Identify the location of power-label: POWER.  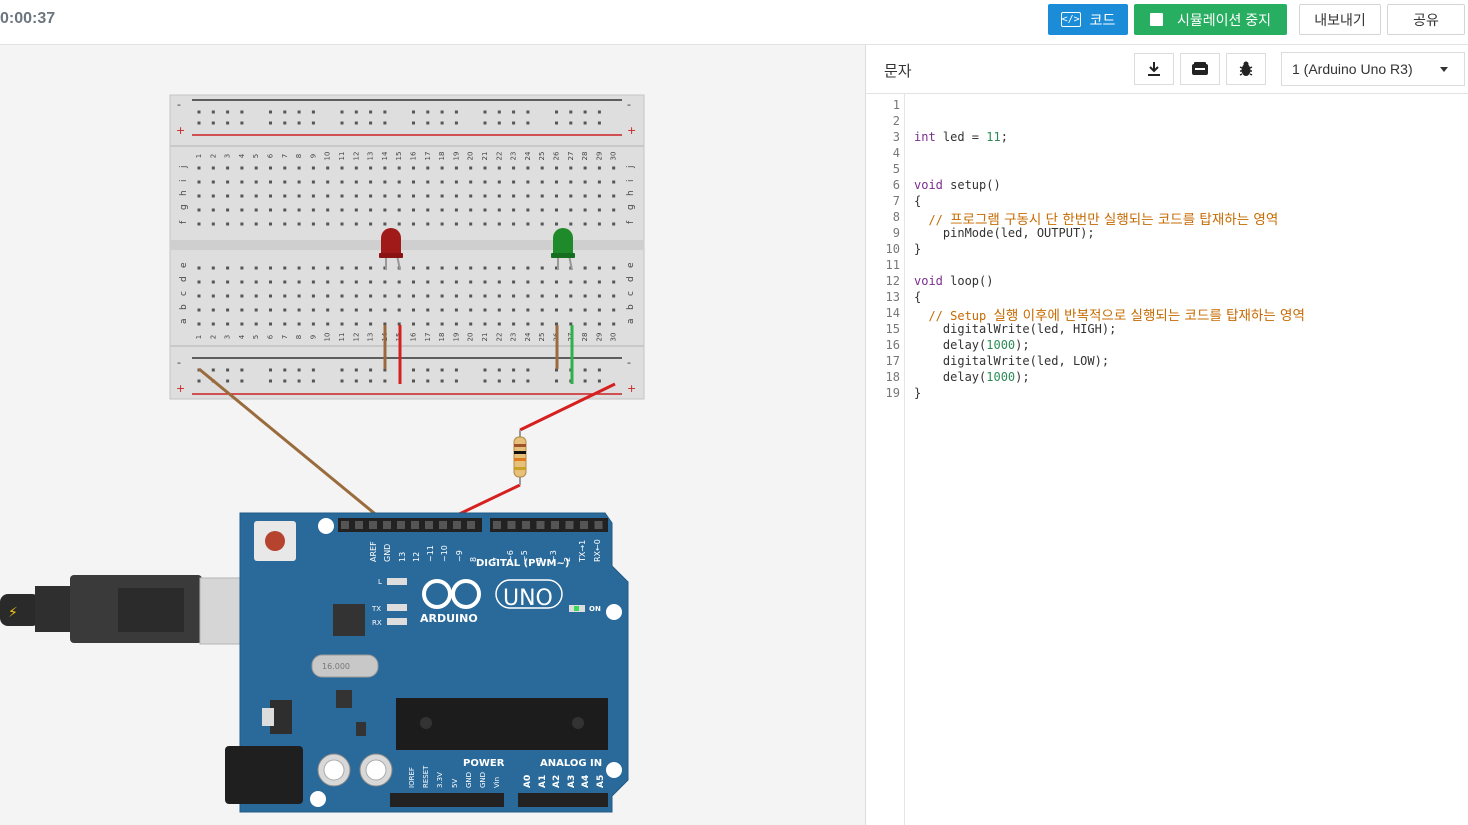
(484, 763).